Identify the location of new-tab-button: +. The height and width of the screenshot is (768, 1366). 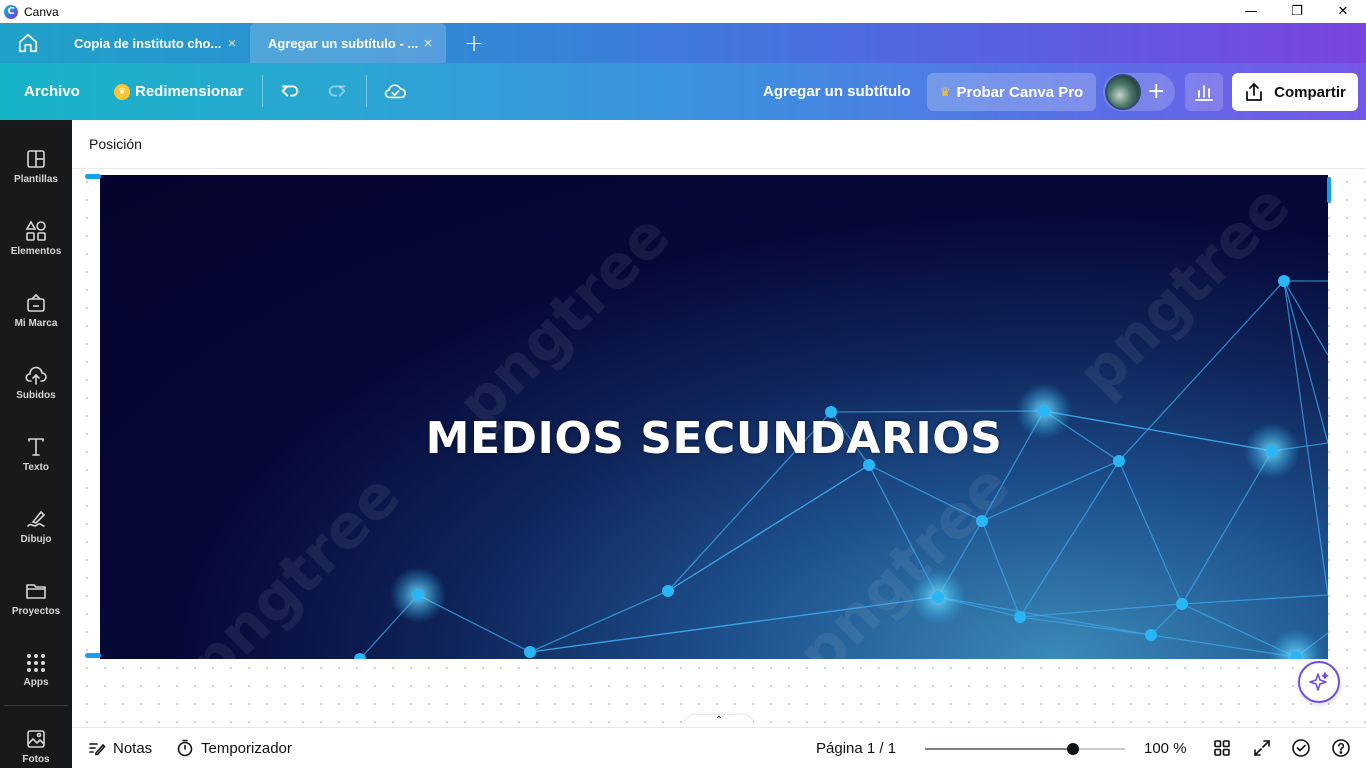
(474, 43).